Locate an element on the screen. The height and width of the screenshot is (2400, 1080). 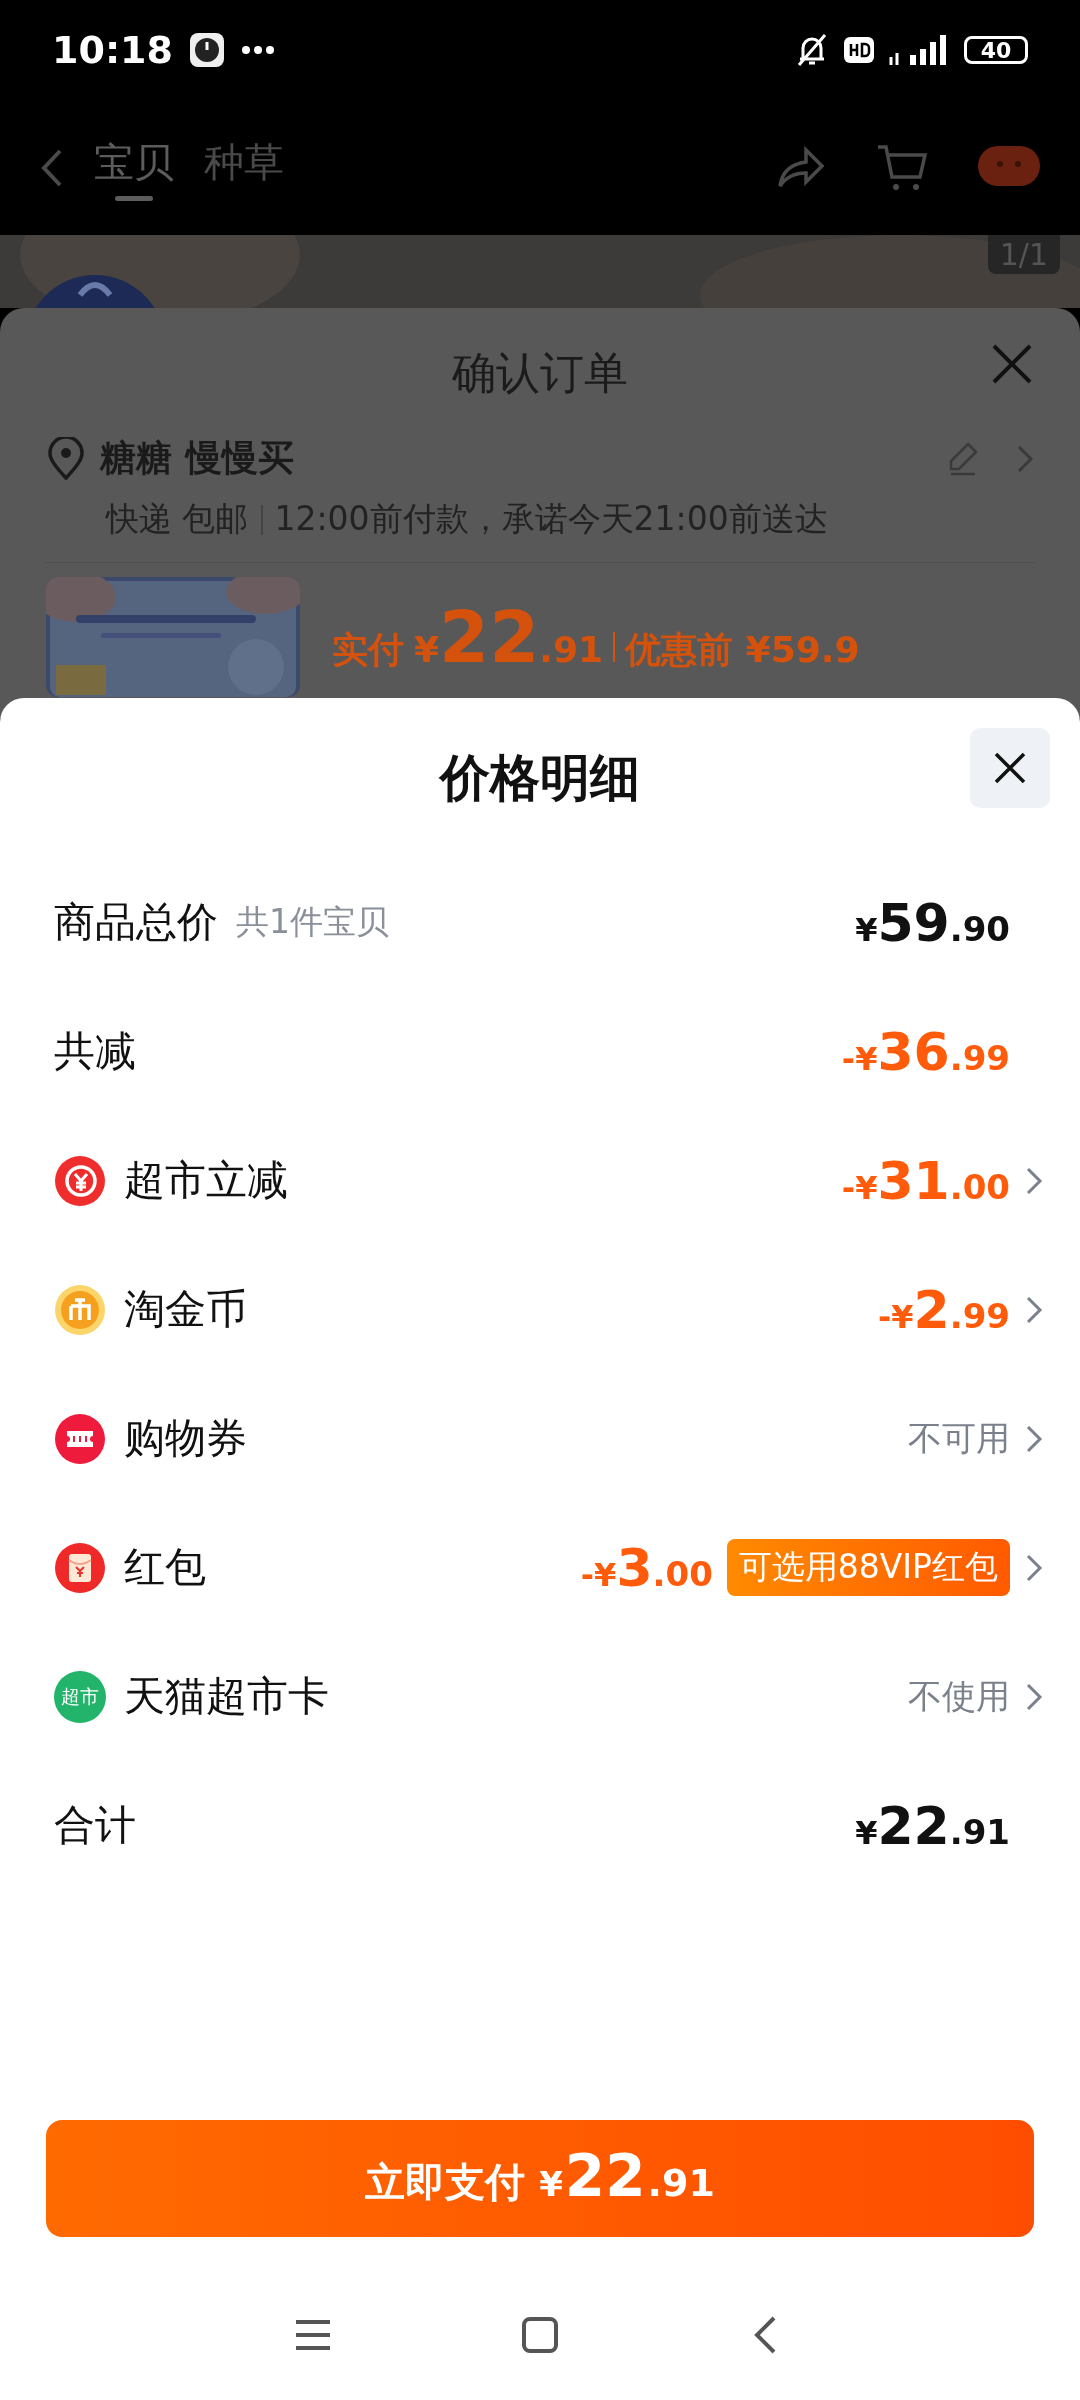
hd-icon is located at coordinates (859, 50).